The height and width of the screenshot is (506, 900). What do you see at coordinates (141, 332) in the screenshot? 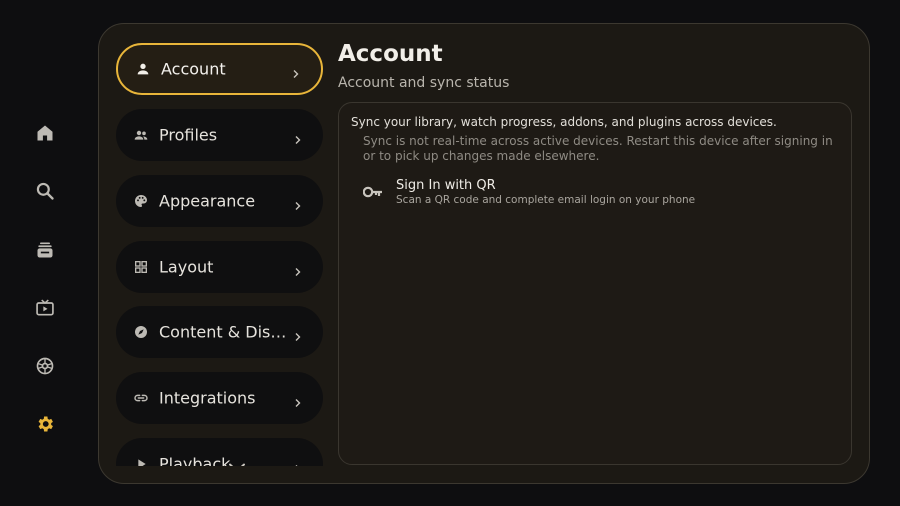
I see `compass-icon` at bounding box center [141, 332].